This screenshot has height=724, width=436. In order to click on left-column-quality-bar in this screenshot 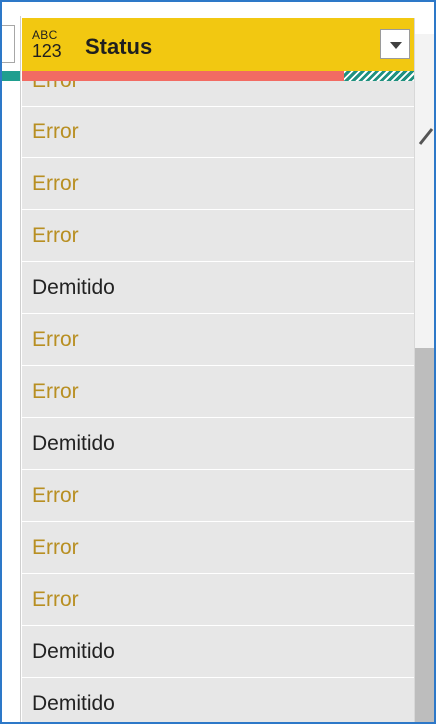, I will do `click(11, 76)`.